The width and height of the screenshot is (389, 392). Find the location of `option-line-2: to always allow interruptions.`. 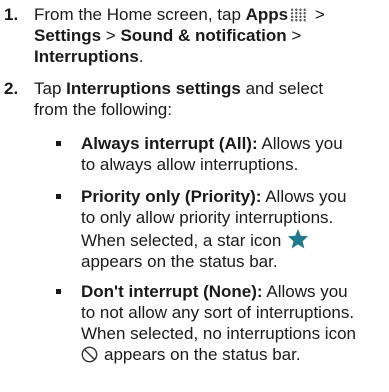

option-line-2: to always allow interruptions. is located at coordinates (190, 164).